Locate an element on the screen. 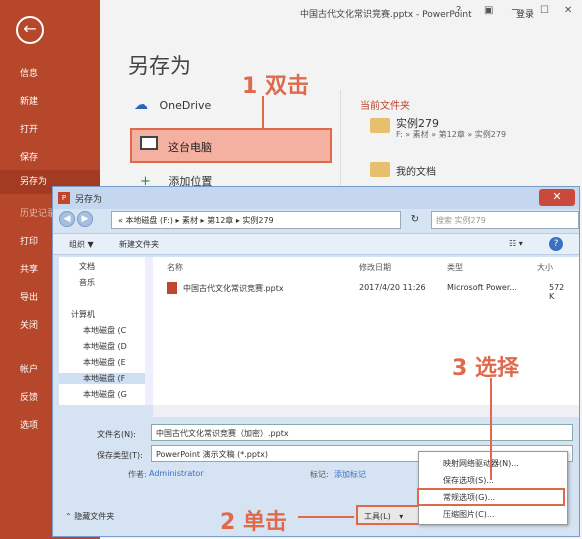 The image size is (582, 539). file-size: 572 K is located at coordinates (557, 292).